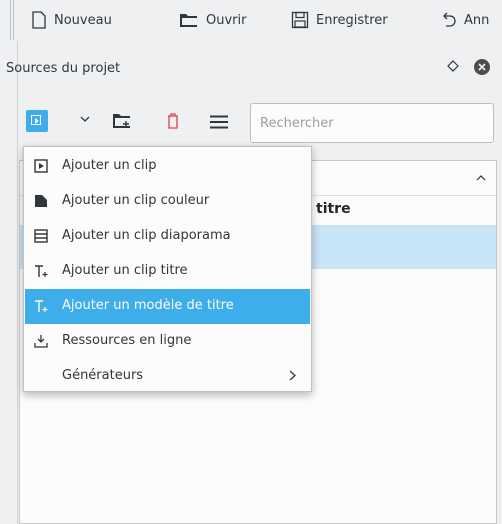 The image size is (502, 524). I want to click on menu-item-online-resources: Ressources en ligne, so click(167, 341).